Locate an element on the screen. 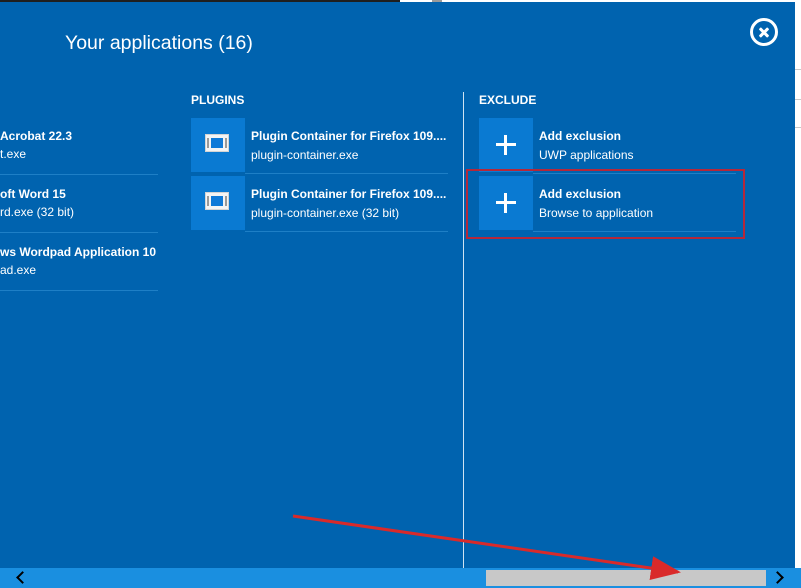  app-executable: rd.exe (32 bit) is located at coordinates (37, 212).